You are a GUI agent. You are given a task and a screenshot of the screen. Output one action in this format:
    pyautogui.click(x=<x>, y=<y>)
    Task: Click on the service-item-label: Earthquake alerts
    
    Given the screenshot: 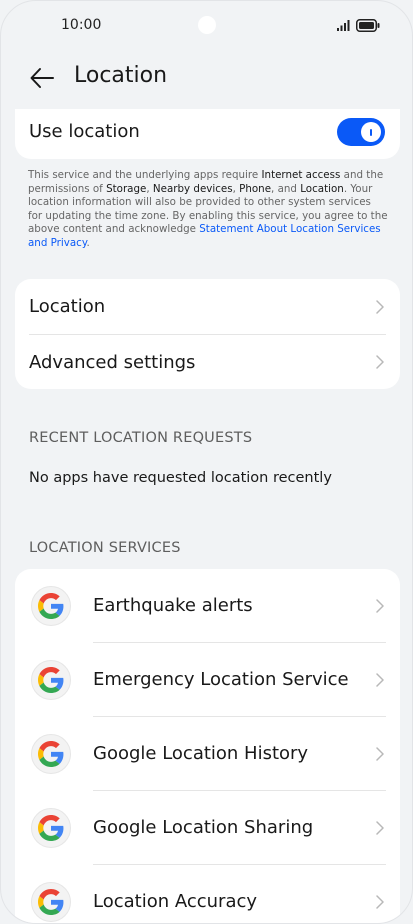 What is the action you would take?
    pyautogui.click(x=173, y=605)
    